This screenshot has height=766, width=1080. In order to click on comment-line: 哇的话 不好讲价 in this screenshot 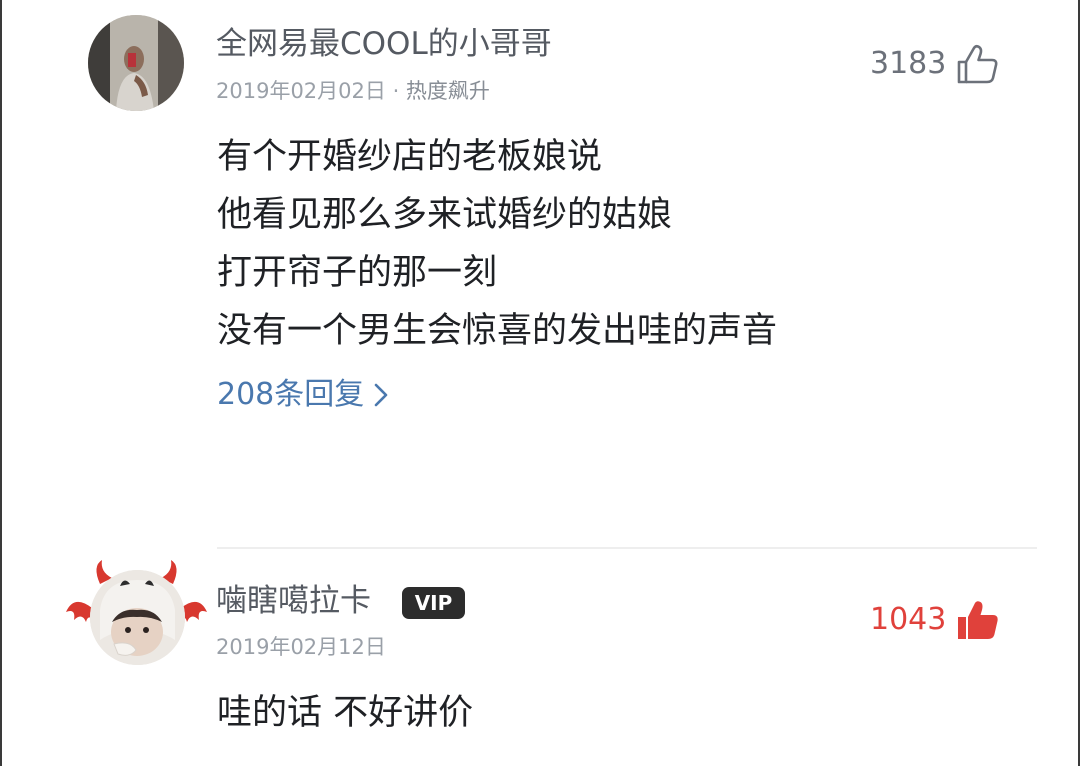, I will do `click(345, 713)`.